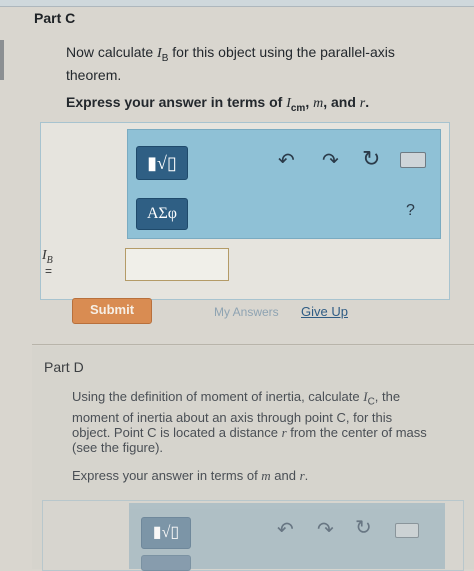 The height and width of the screenshot is (571, 474). What do you see at coordinates (284, 184) in the screenshot?
I see `equation-toolbar: ▮√▯ ΑΣφ ↶ ↷ ↻ ?` at bounding box center [284, 184].